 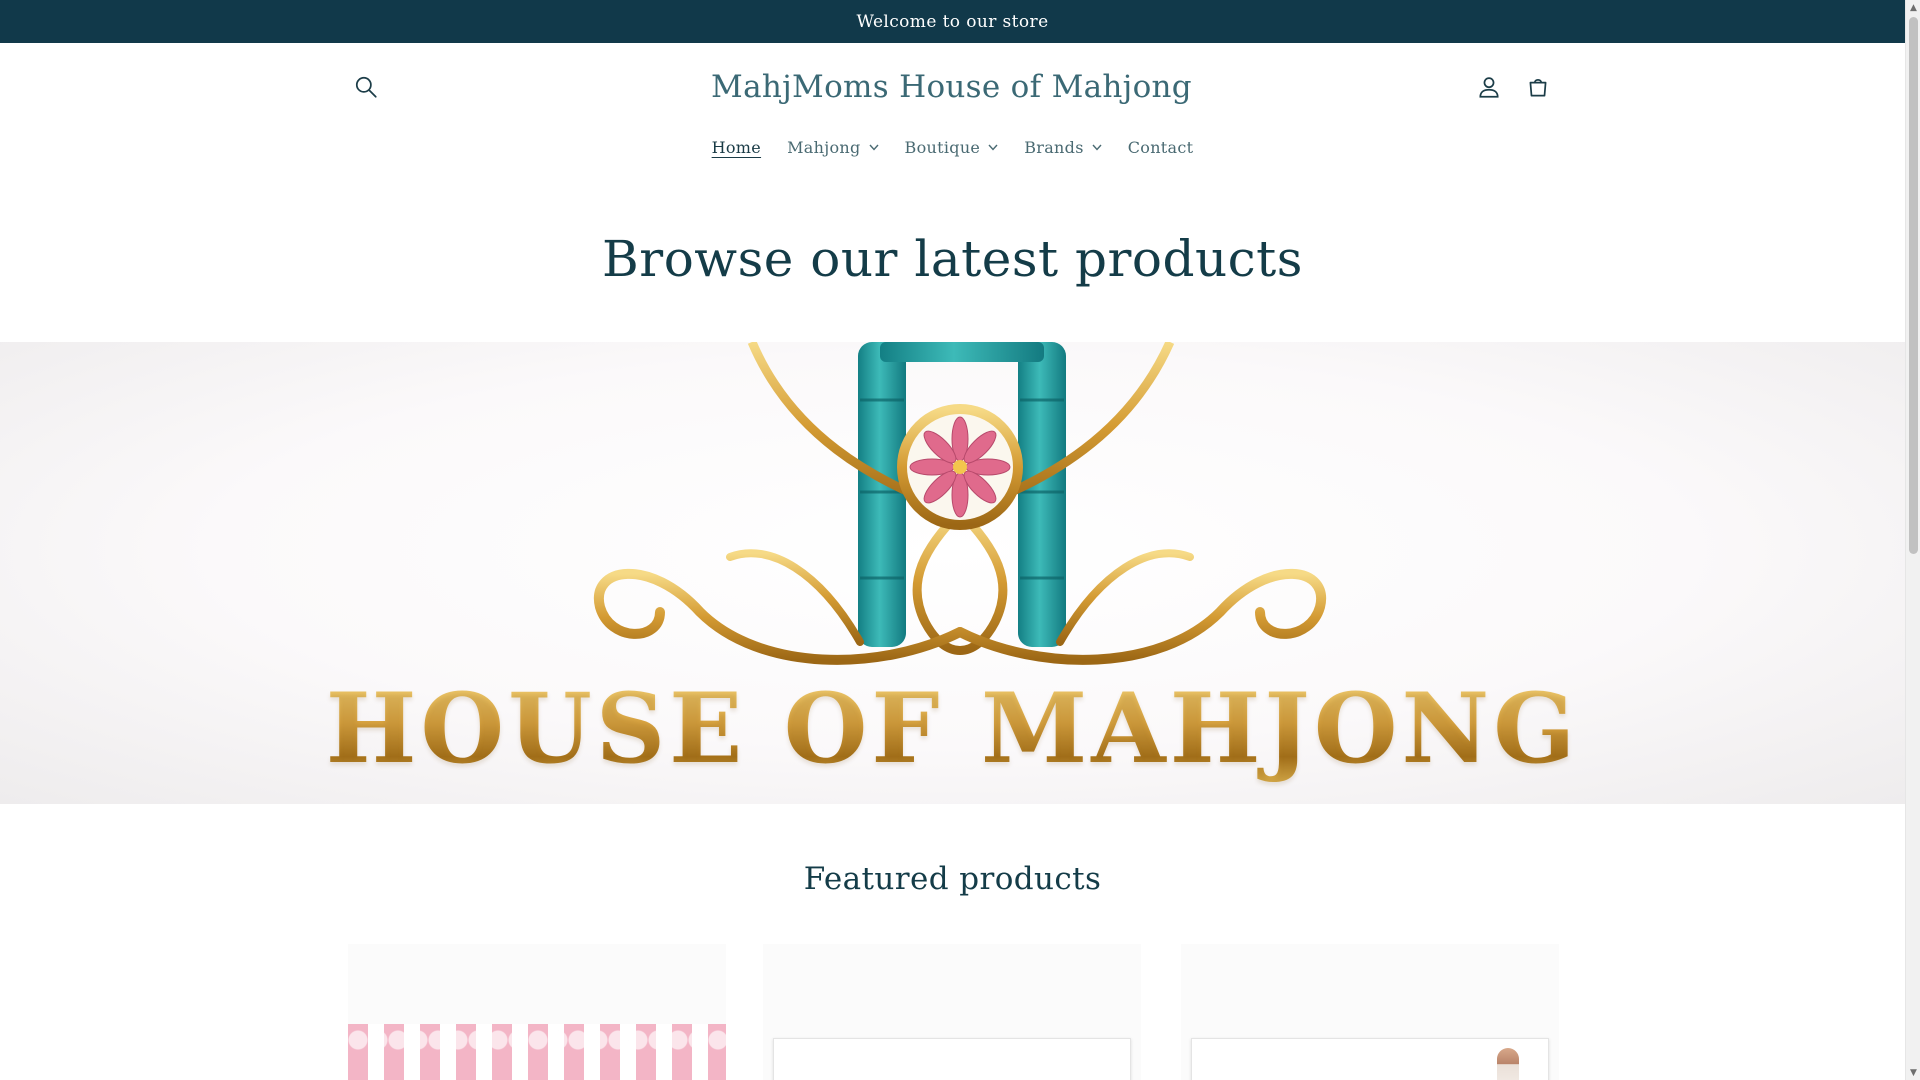 I want to click on nav-item-brands: Brands, so click(x=1063, y=147).